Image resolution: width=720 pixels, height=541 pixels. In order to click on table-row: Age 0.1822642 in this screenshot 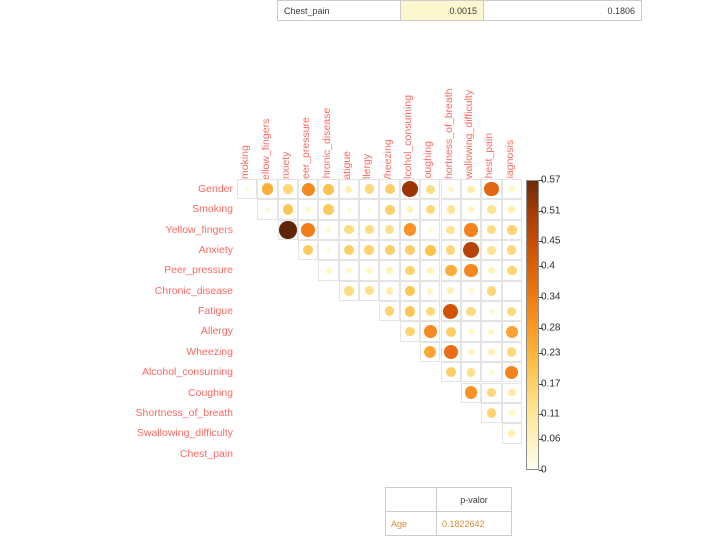, I will do `click(448, 523)`.